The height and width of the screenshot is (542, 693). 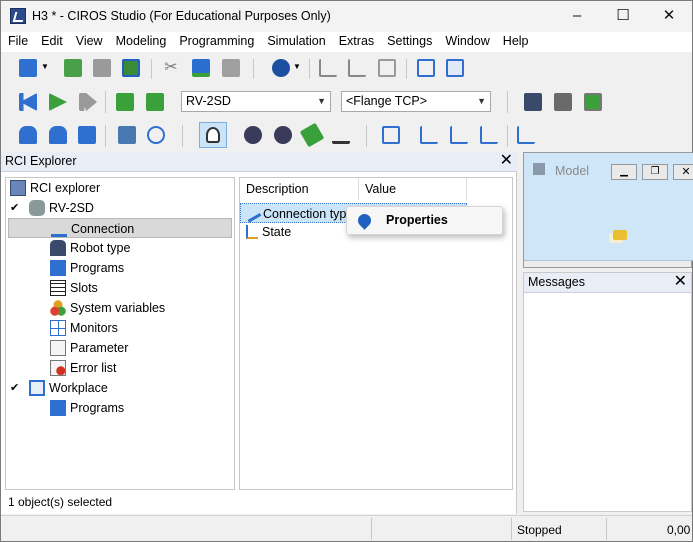 What do you see at coordinates (120, 288) in the screenshot?
I see `tree-item-slots: Slots` at bounding box center [120, 288].